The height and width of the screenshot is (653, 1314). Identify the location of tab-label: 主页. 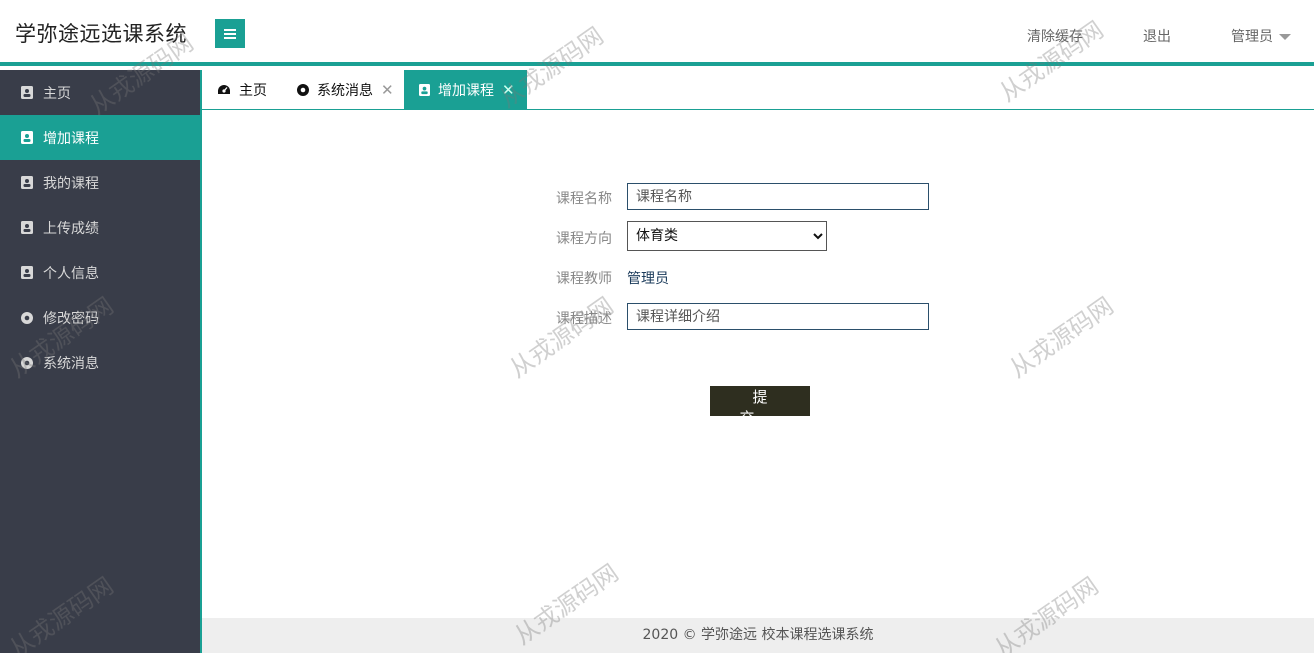
(253, 91).